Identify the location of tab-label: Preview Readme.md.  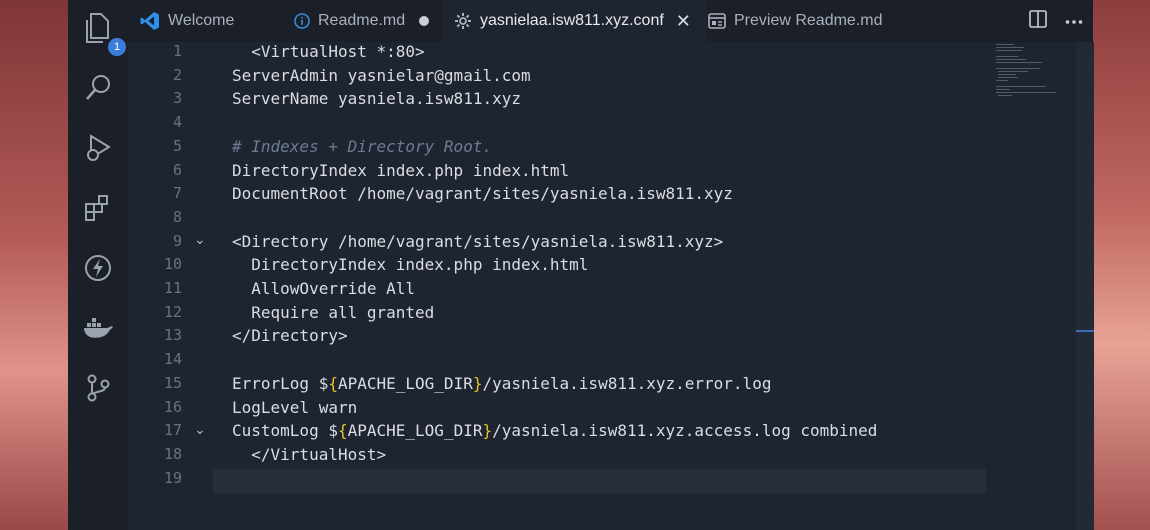
(808, 20).